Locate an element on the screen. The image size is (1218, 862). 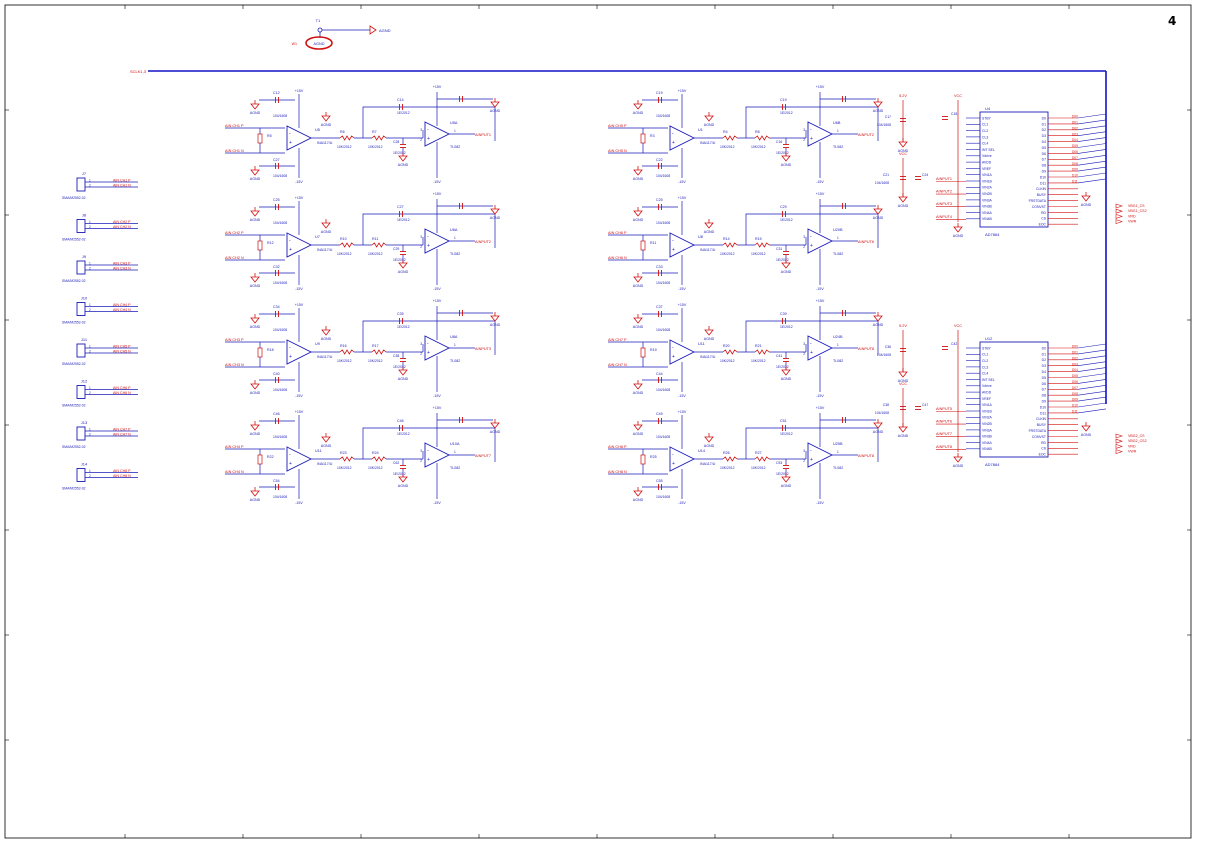
pin-minus: - is located at coordinates (290, 134).